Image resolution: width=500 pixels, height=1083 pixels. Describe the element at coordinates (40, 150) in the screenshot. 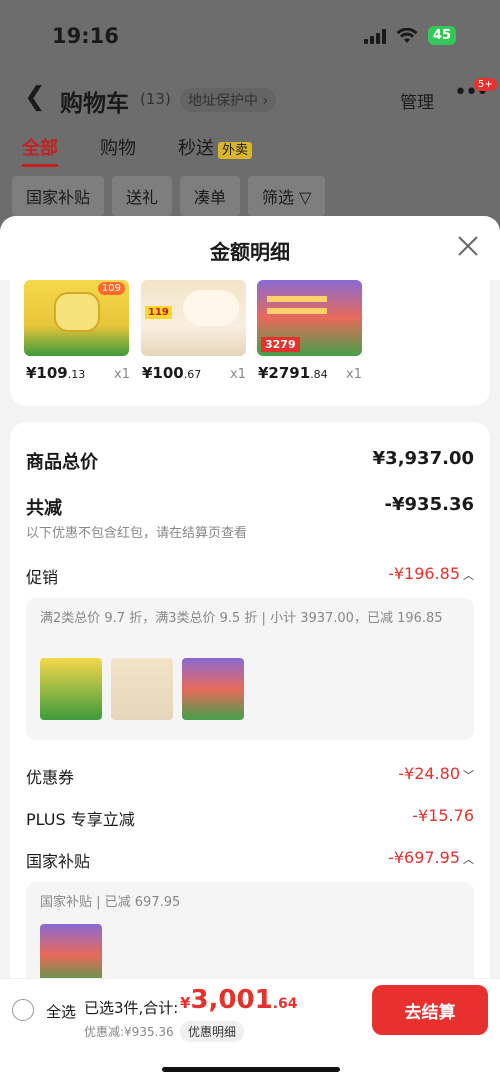

I see `tab-all: 全部` at that location.